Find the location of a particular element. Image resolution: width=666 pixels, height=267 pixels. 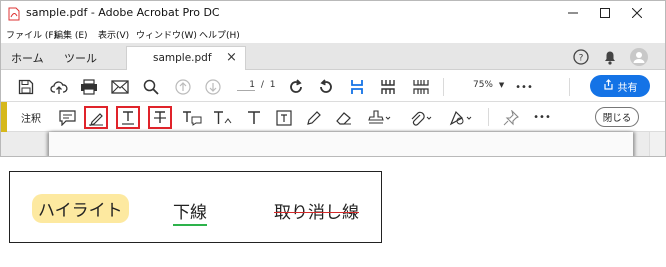

zoom-level-value: 75% is located at coordinates (482, 85).